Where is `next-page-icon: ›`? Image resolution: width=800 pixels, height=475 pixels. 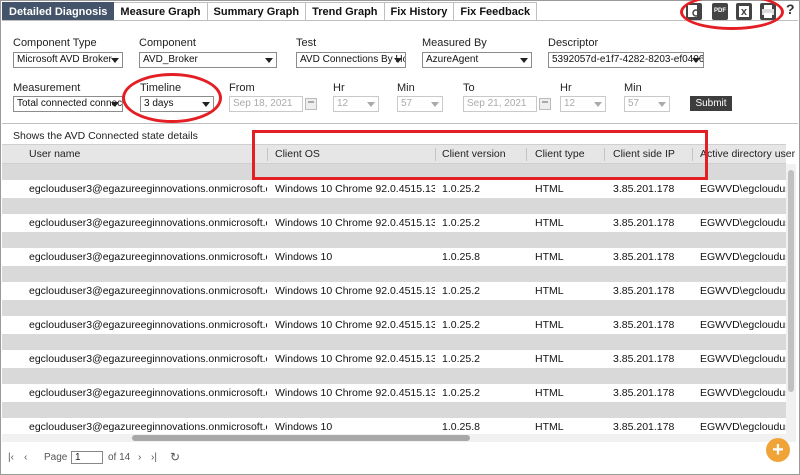 next-page-icon: › is located at coordinates (139, 457).